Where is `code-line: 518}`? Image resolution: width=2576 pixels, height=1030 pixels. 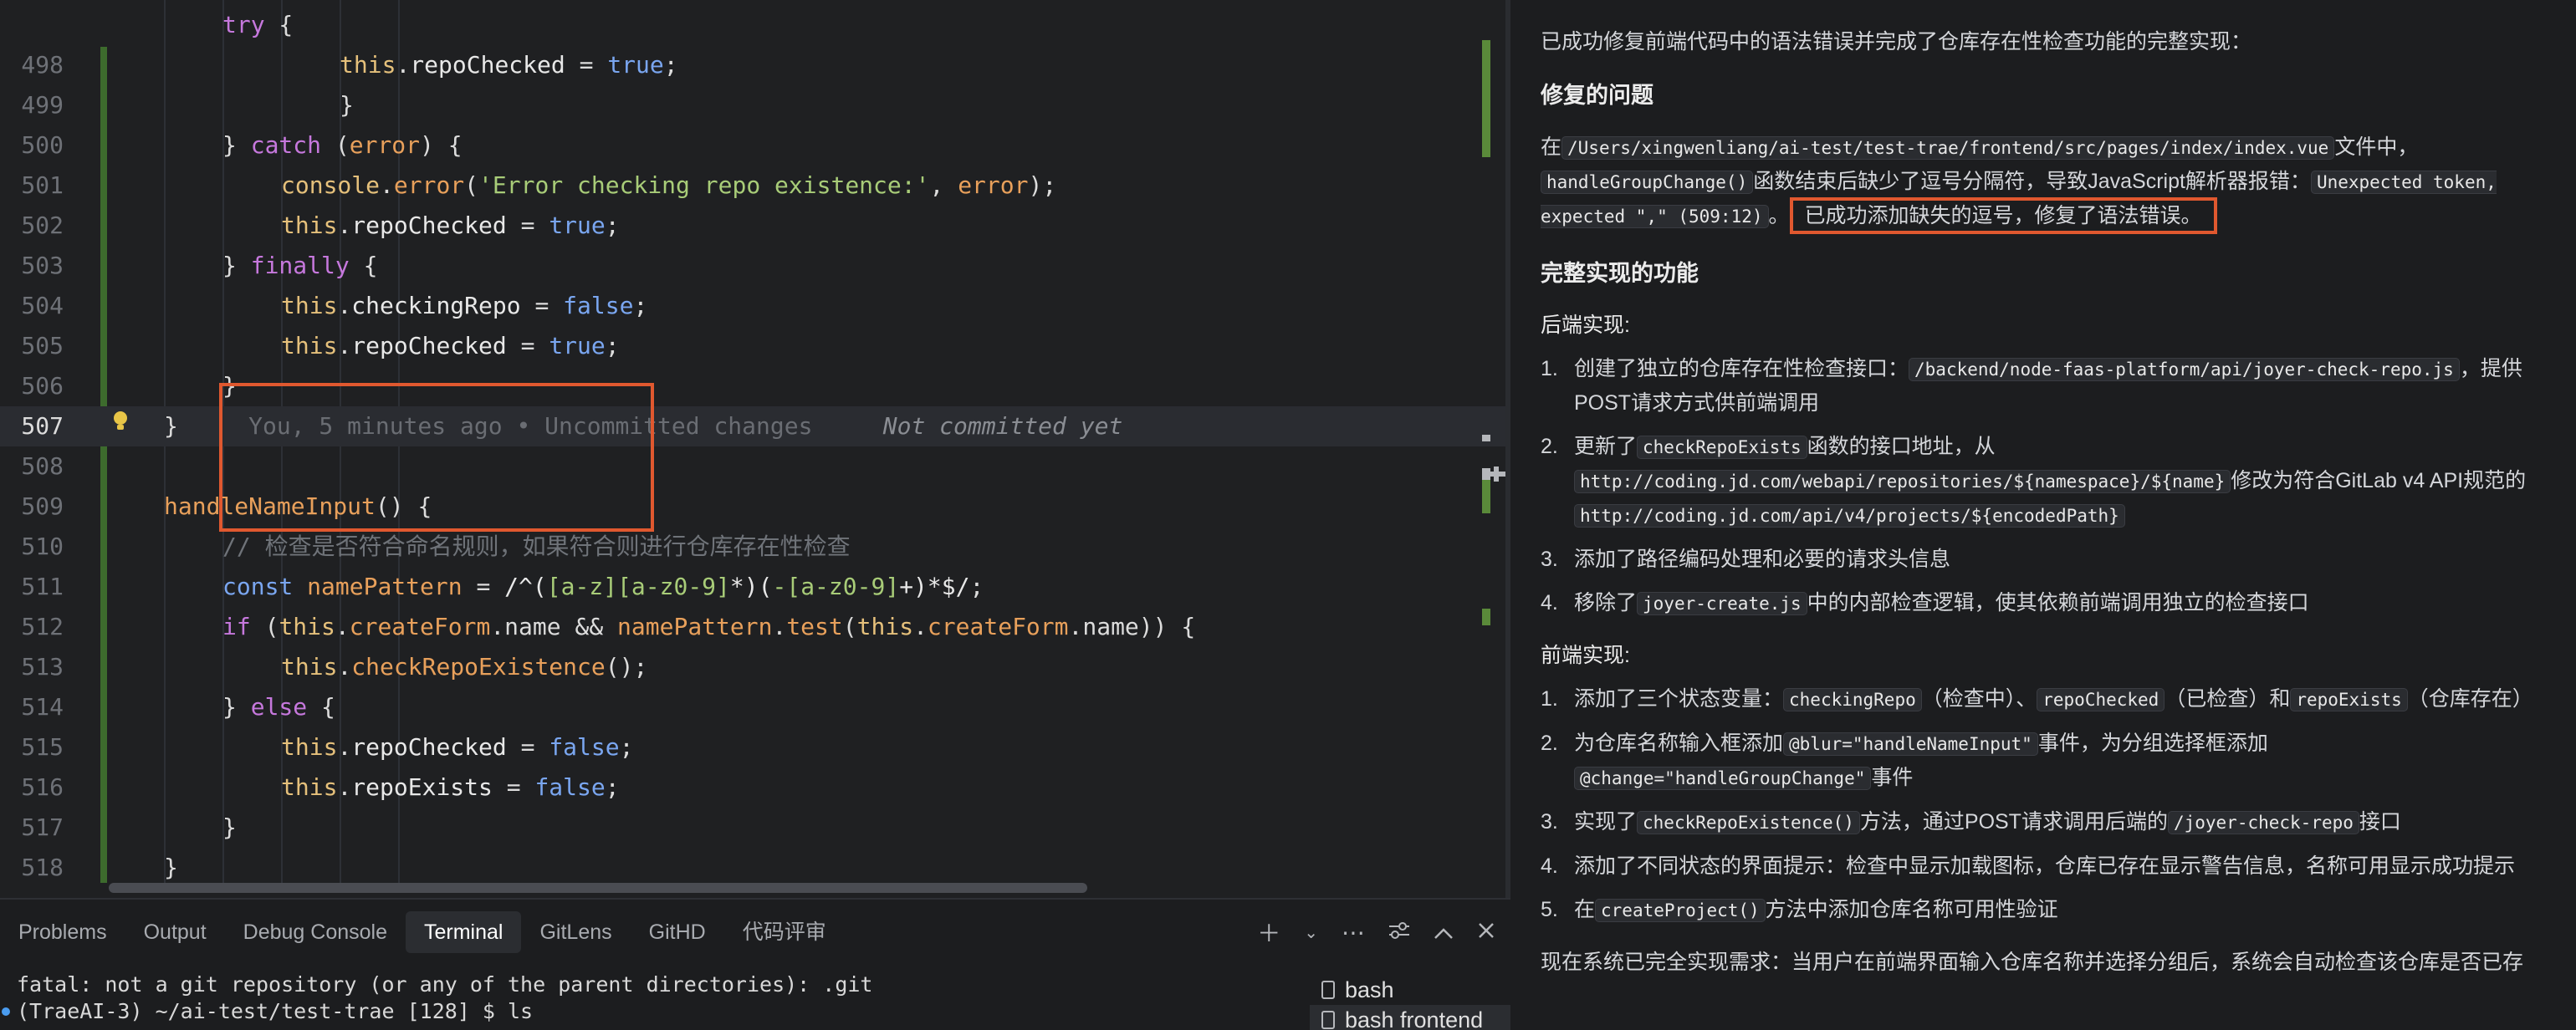
code-line: 518} is located at coordinates (752, 868).